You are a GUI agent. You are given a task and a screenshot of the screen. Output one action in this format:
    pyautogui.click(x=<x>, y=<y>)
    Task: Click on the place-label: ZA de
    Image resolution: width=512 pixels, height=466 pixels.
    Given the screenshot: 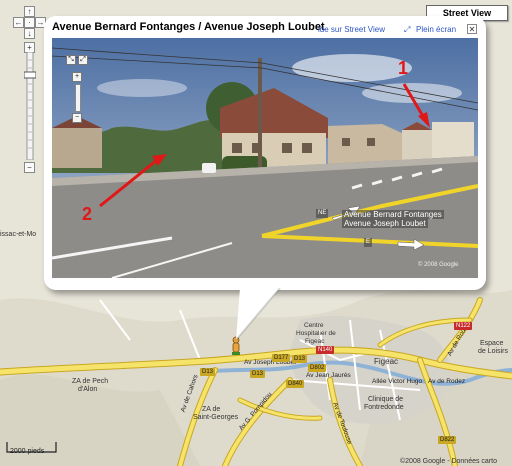 What is the action you would take?
    pyautogui.click(x=211, y=409)
    